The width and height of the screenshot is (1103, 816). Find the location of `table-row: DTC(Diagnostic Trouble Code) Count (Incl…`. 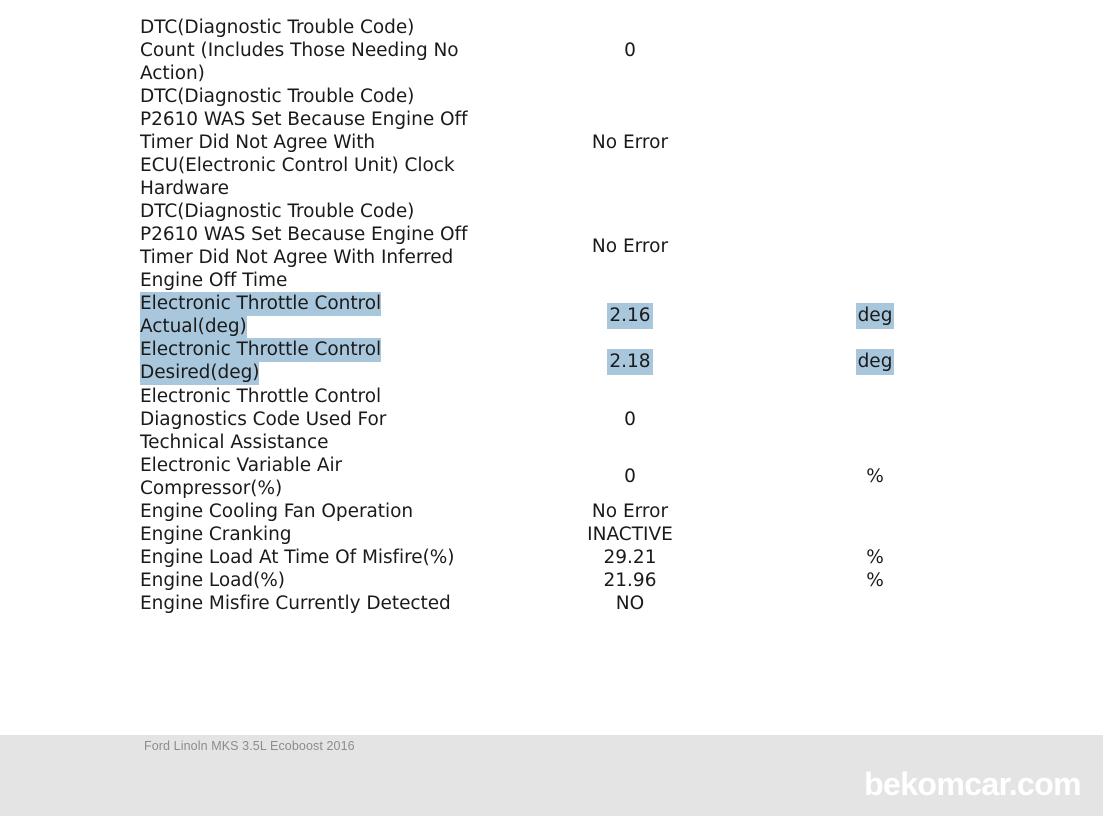

table-row: DTC(Diagnostic Trouble Code) Count (Incl… is located at coordinates (550, 50).